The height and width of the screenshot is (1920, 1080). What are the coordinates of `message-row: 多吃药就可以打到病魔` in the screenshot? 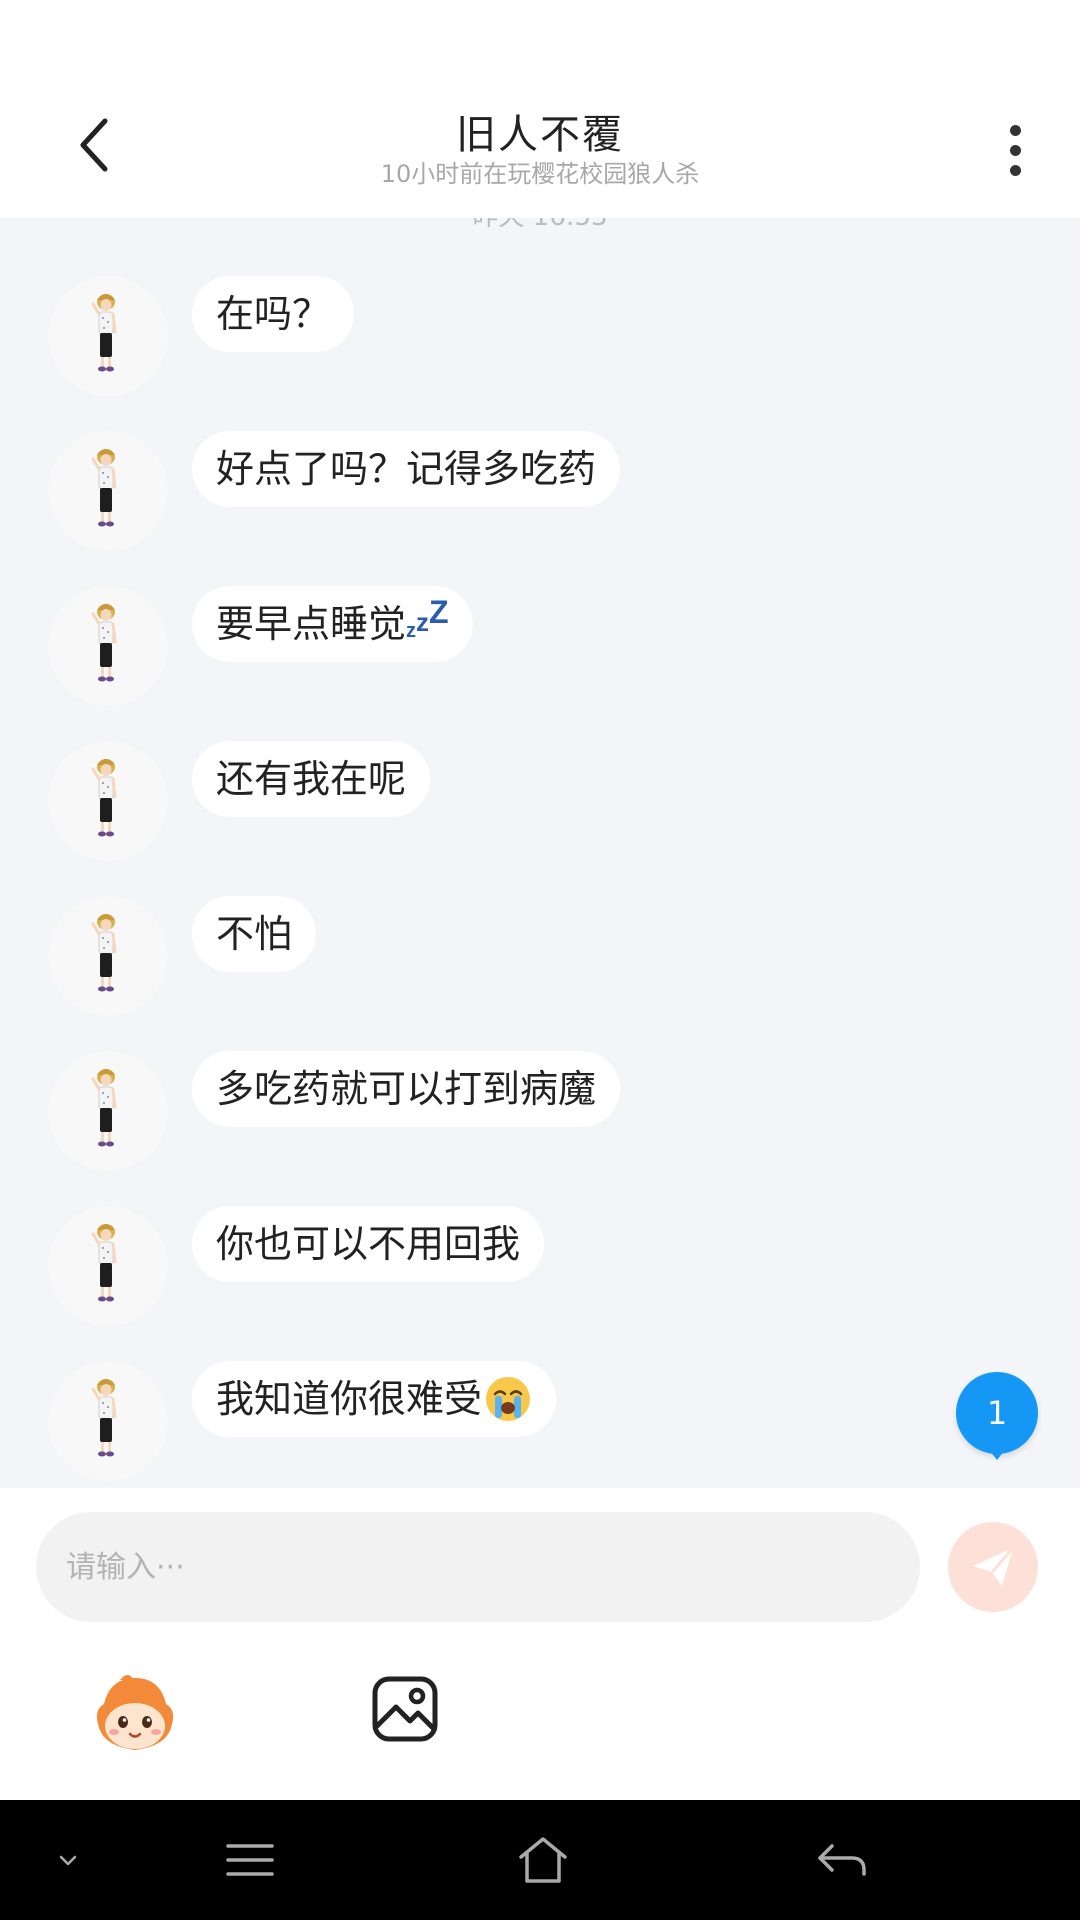 It's located at (498, 1111).